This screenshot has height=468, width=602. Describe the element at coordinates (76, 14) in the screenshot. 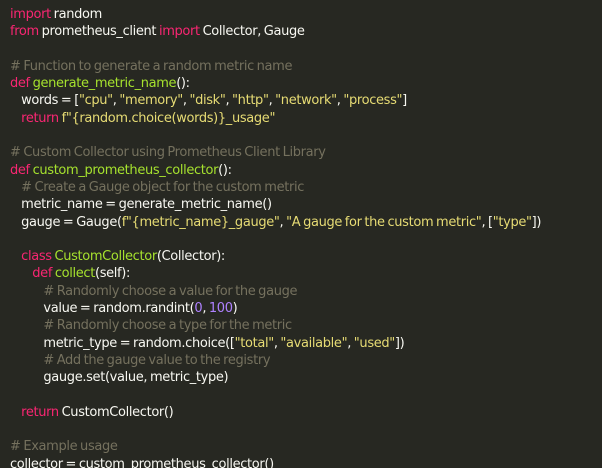

I see `plain-token: random` at that location.